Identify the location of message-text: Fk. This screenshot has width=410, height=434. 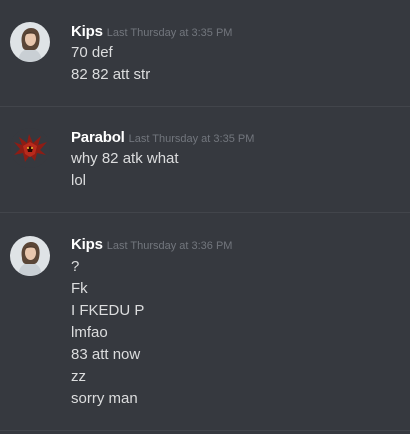
(79, 288).